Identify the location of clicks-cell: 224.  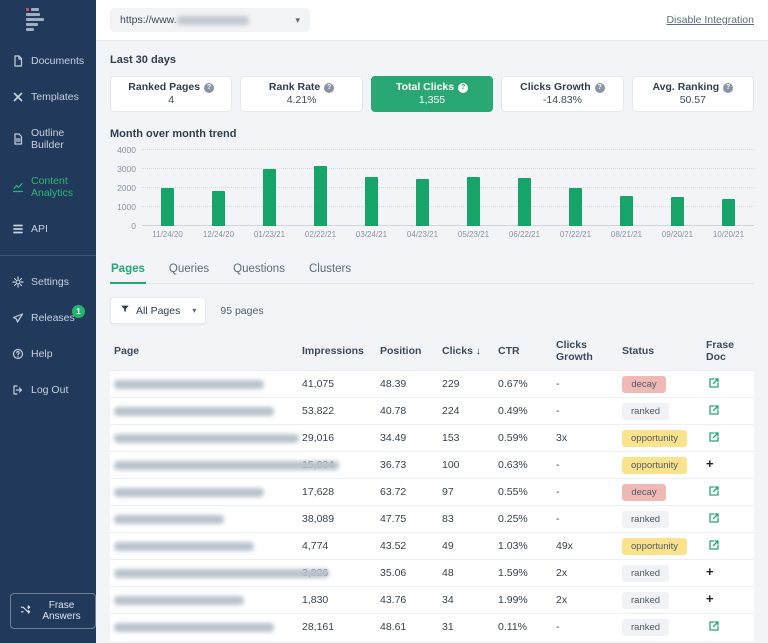
(466, 411).